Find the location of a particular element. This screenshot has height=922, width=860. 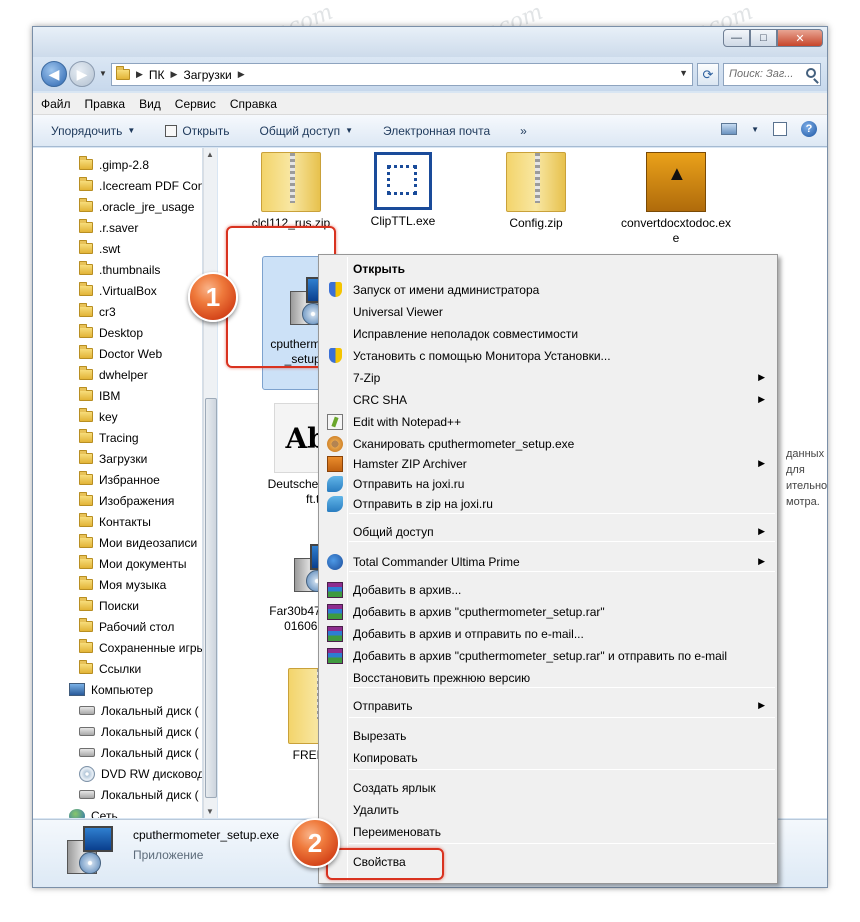

context-menu-item: Запуск от имени администратора is located at coordinates (548, 289).